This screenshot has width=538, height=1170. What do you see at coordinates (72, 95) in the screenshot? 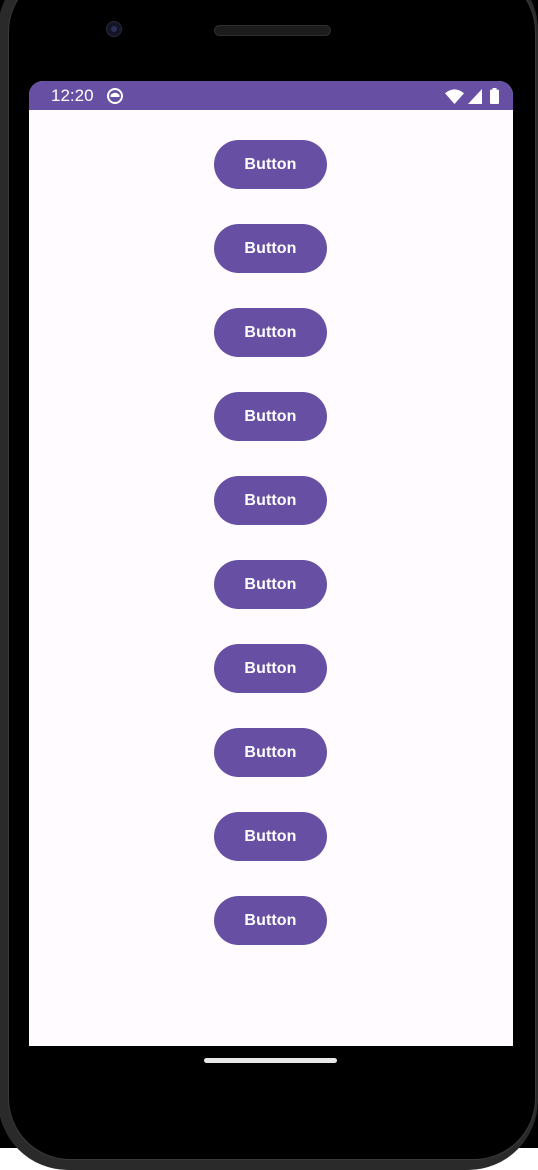
I see `status-time: 12:20` at bounding box center [72, 95].